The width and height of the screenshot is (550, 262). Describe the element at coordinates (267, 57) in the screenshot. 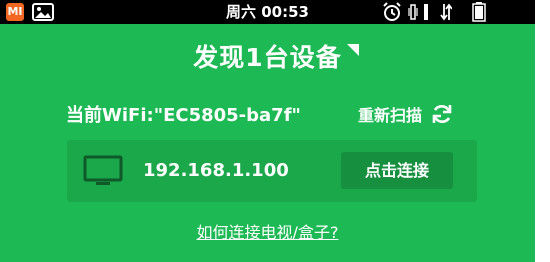

I see `page-title: 发现1台设备` at that location.